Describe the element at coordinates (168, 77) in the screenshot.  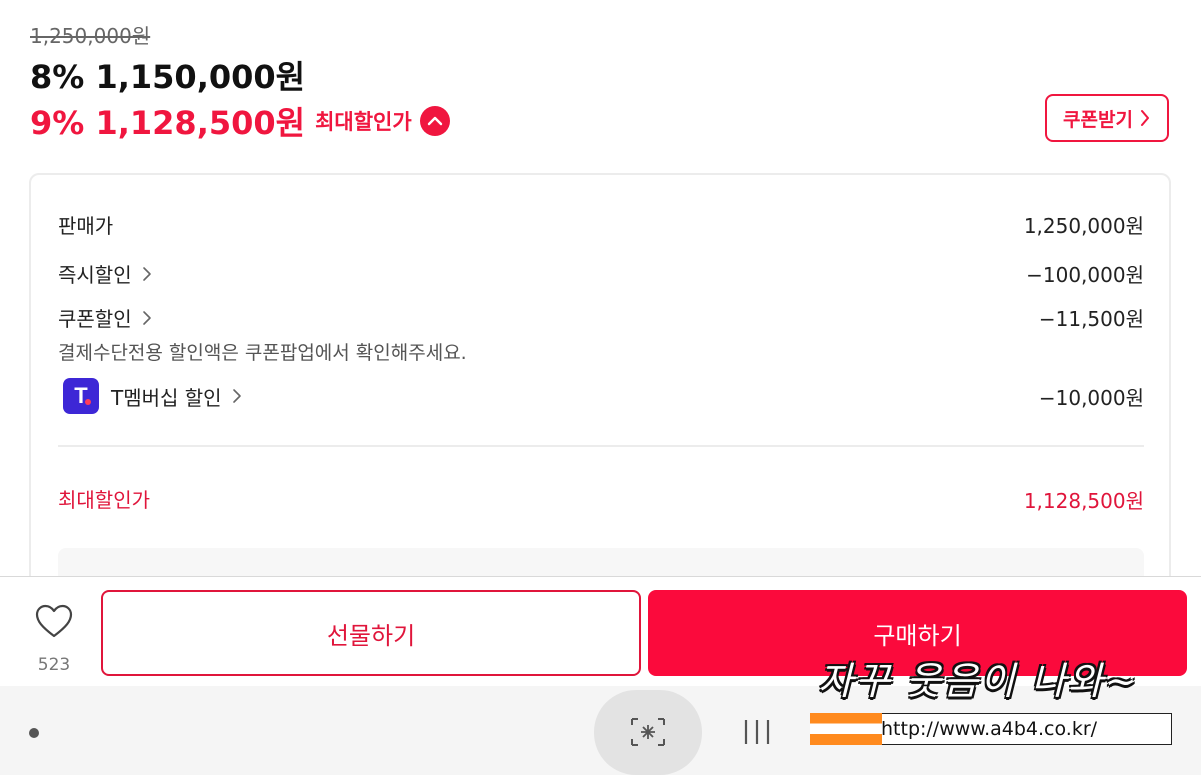
I see `sale-price: 8% 1,150,000원` at that location.